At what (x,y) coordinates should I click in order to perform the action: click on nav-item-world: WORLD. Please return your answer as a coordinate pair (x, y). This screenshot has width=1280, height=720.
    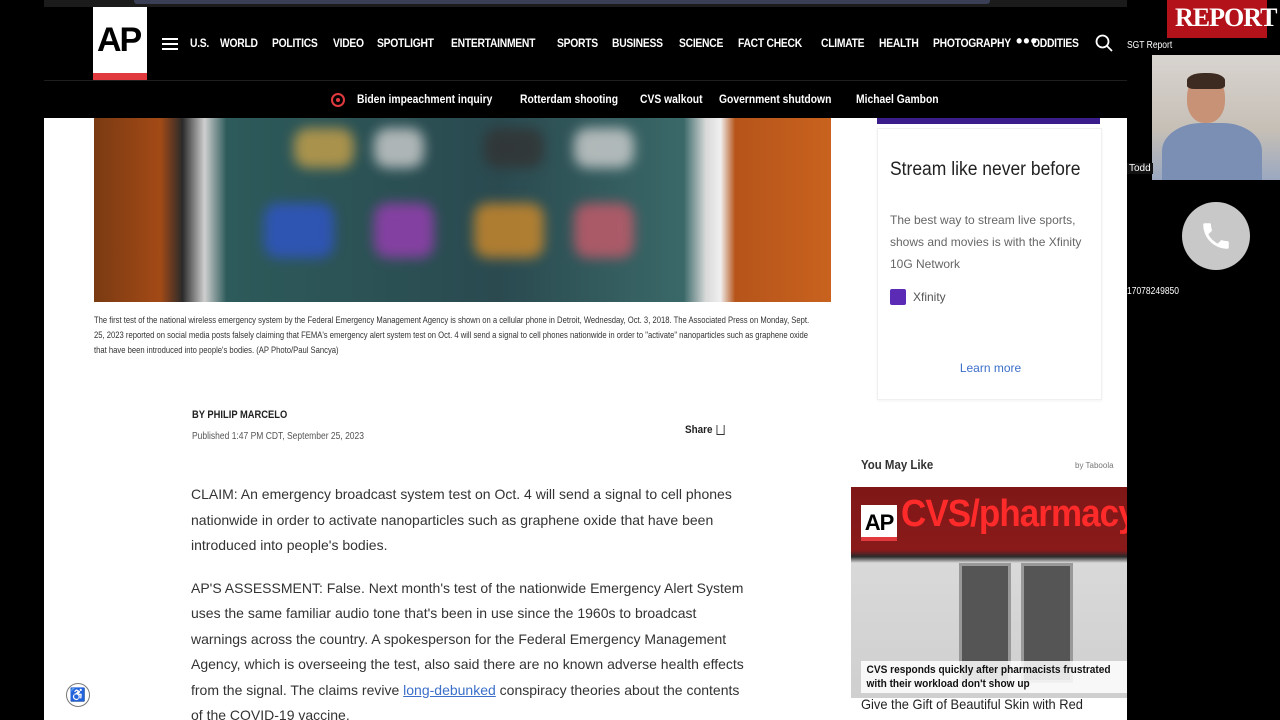
    Looking at the image, I should click on (239, 43).